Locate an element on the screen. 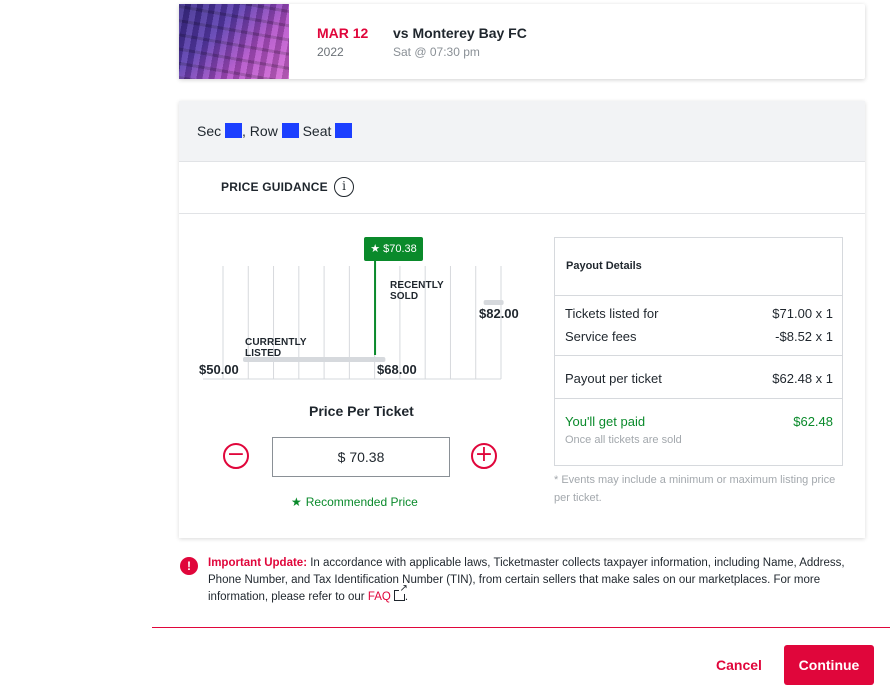  price-input is located at coordinates (361, 457).